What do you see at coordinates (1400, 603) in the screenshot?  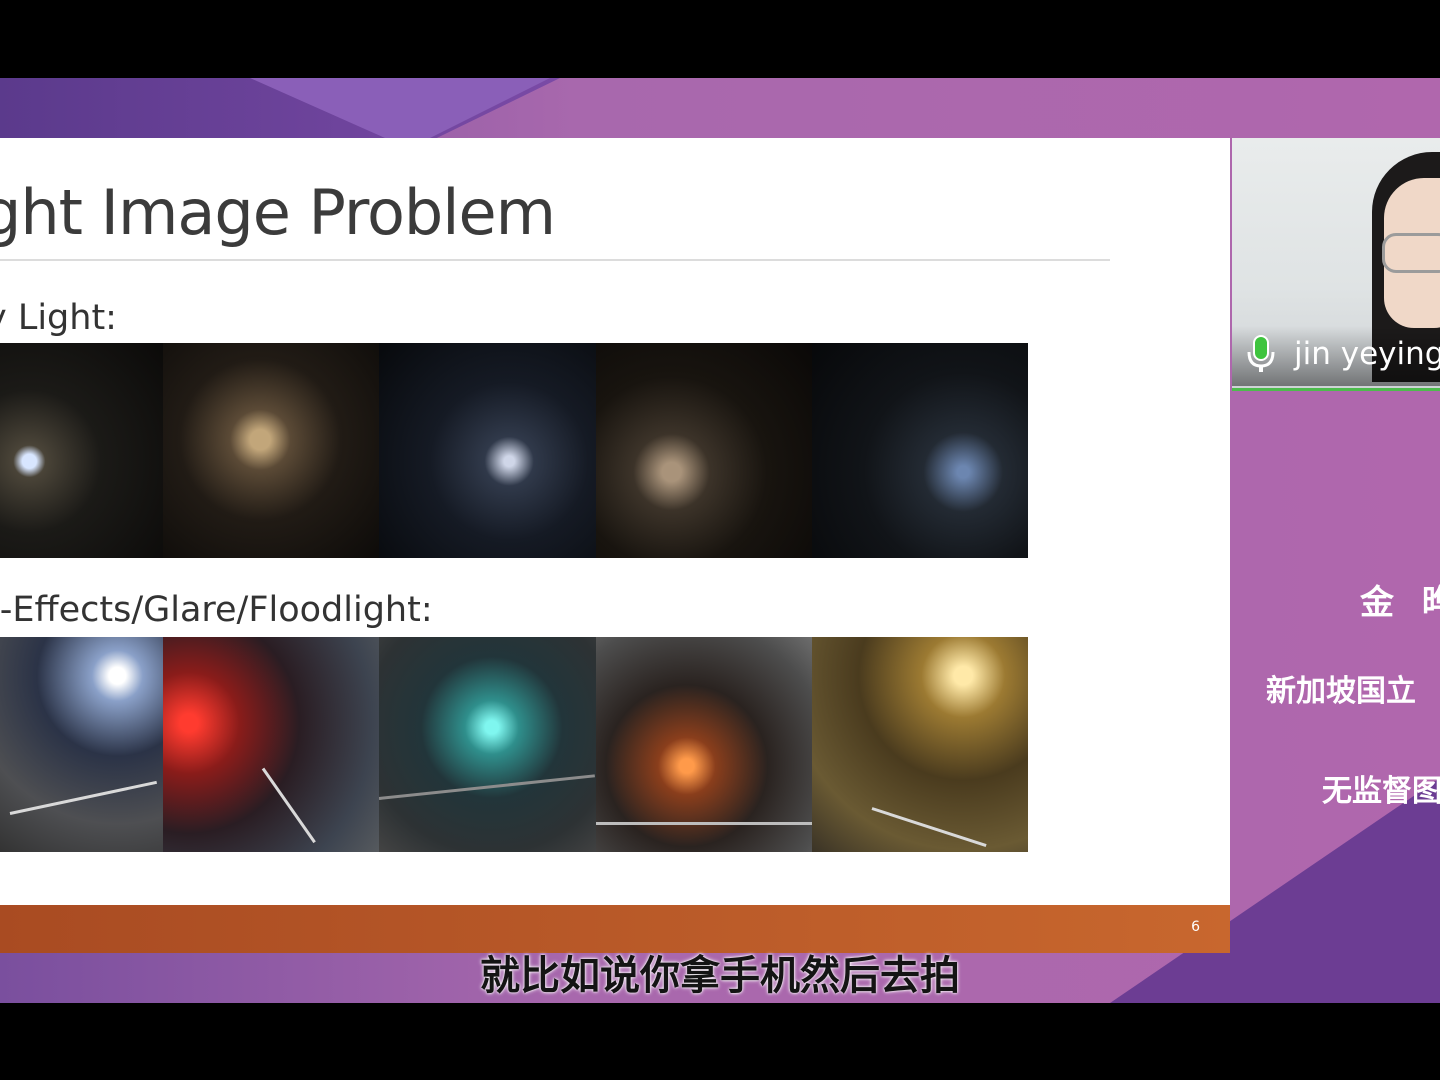 I see `speaker-name: 金 晔` at bounding box center [1400, 603].